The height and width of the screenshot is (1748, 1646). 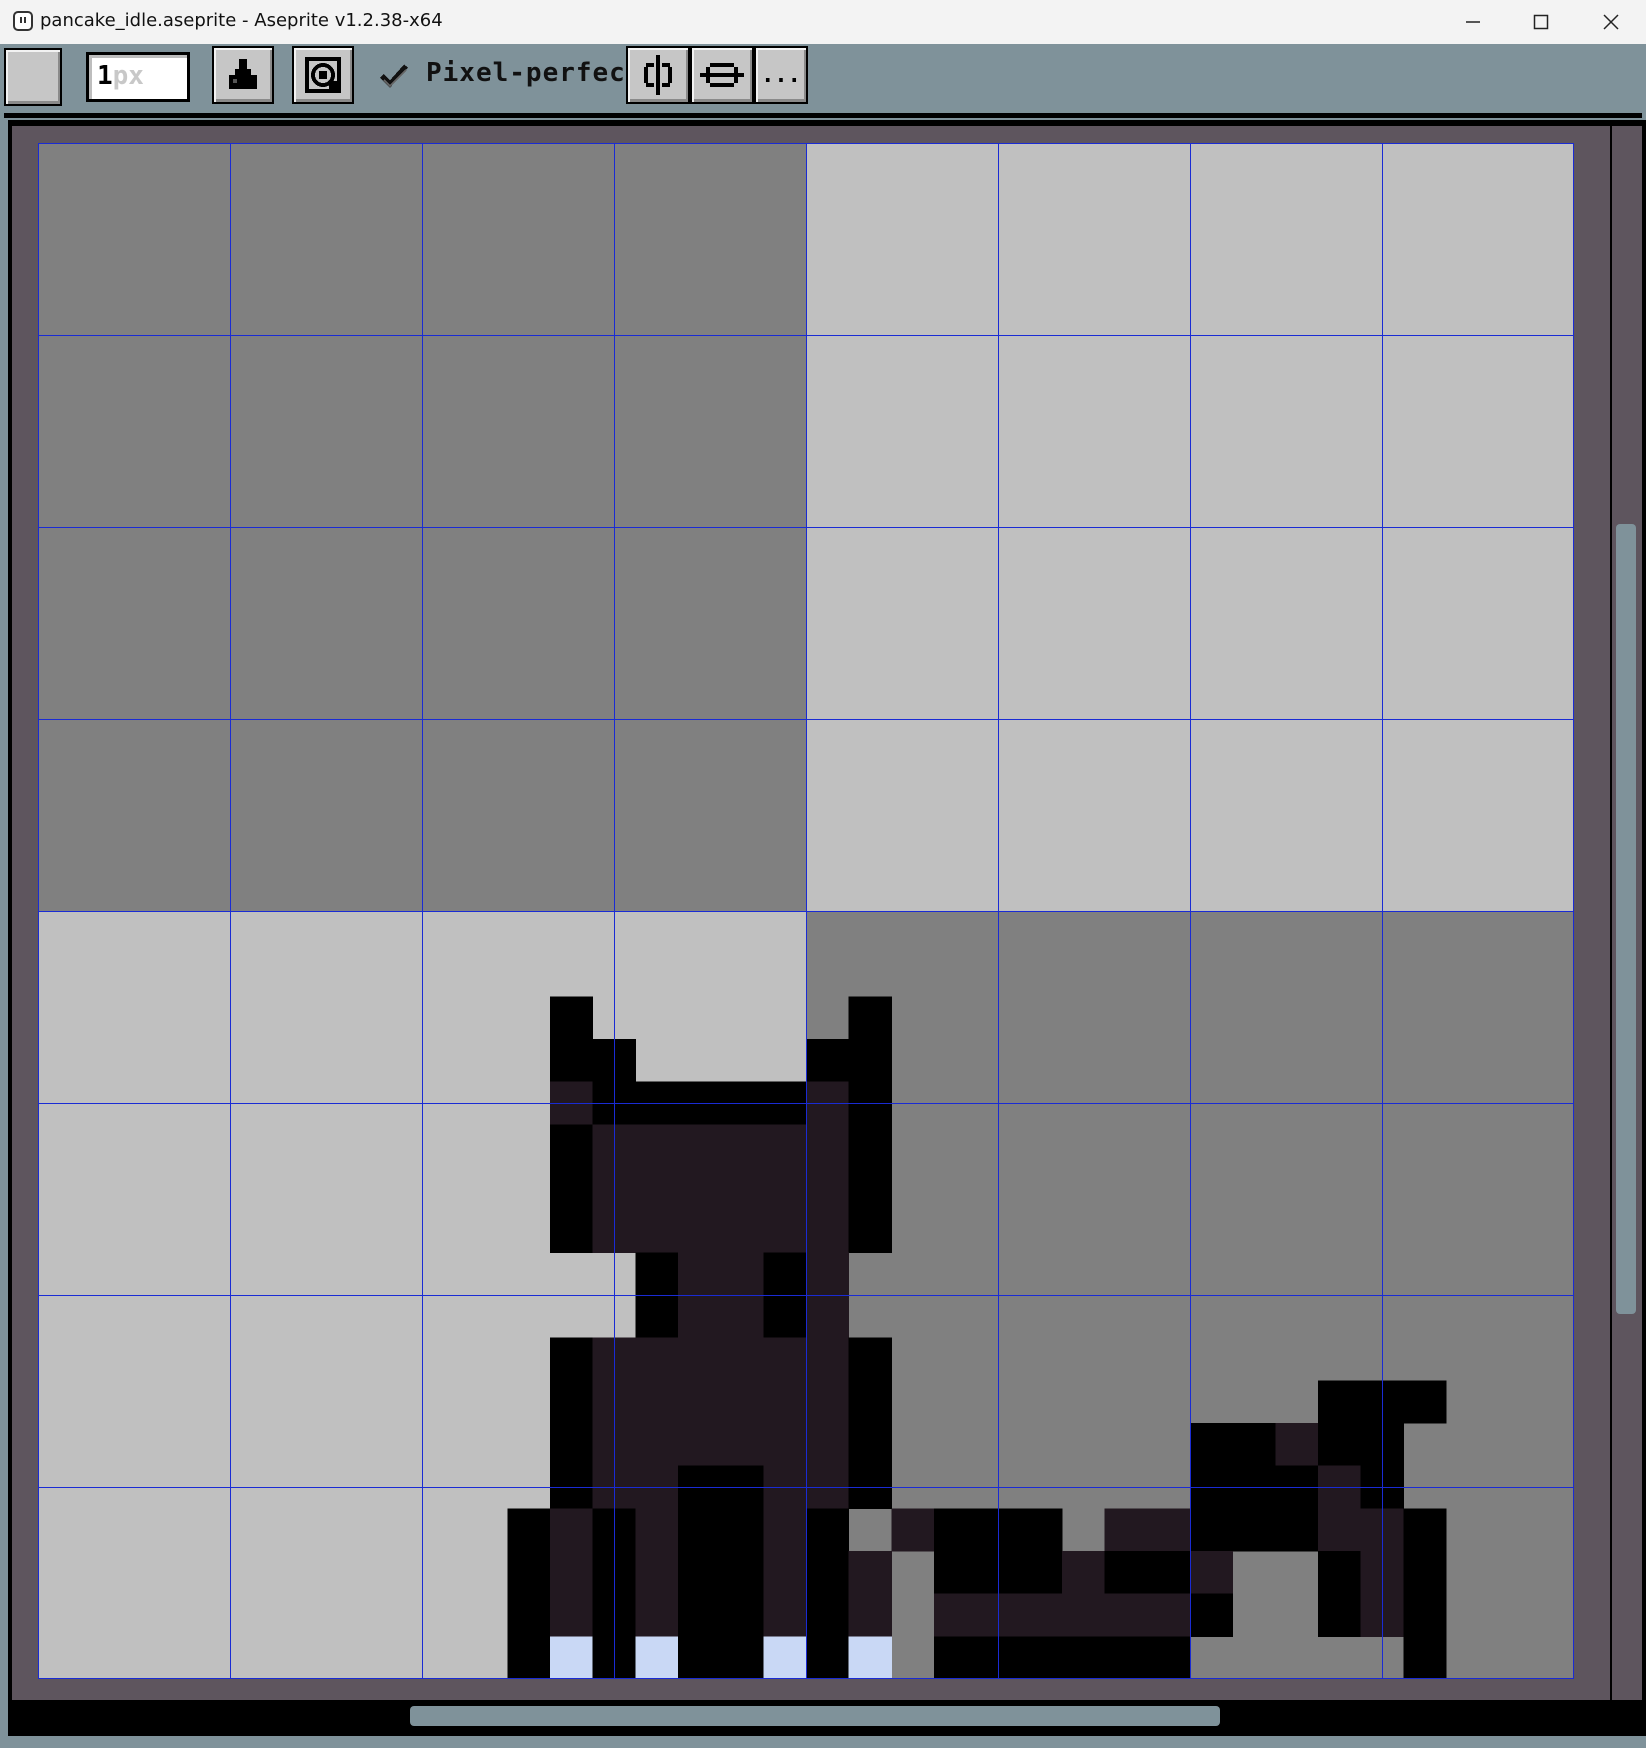 I want to click on brush-options-button, so click(x=323, y=75).